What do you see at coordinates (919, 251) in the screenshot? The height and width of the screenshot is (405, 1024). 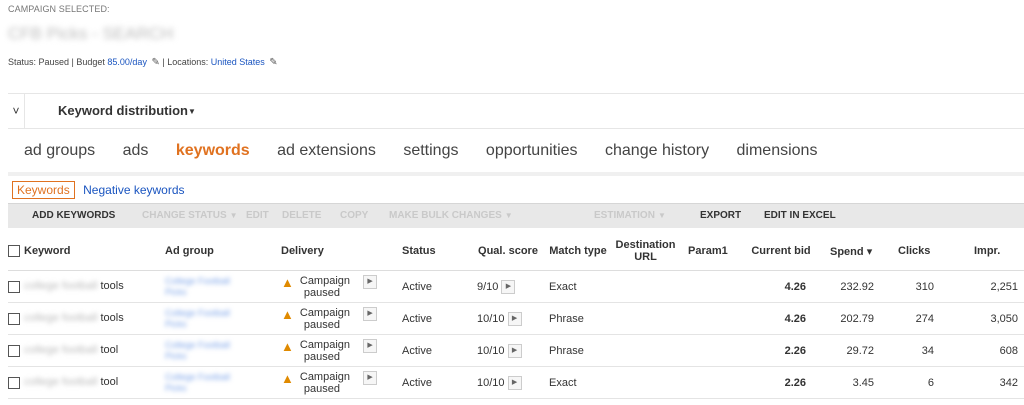 I see `col-clicks: Clicks` at bounding box center [919, 251].